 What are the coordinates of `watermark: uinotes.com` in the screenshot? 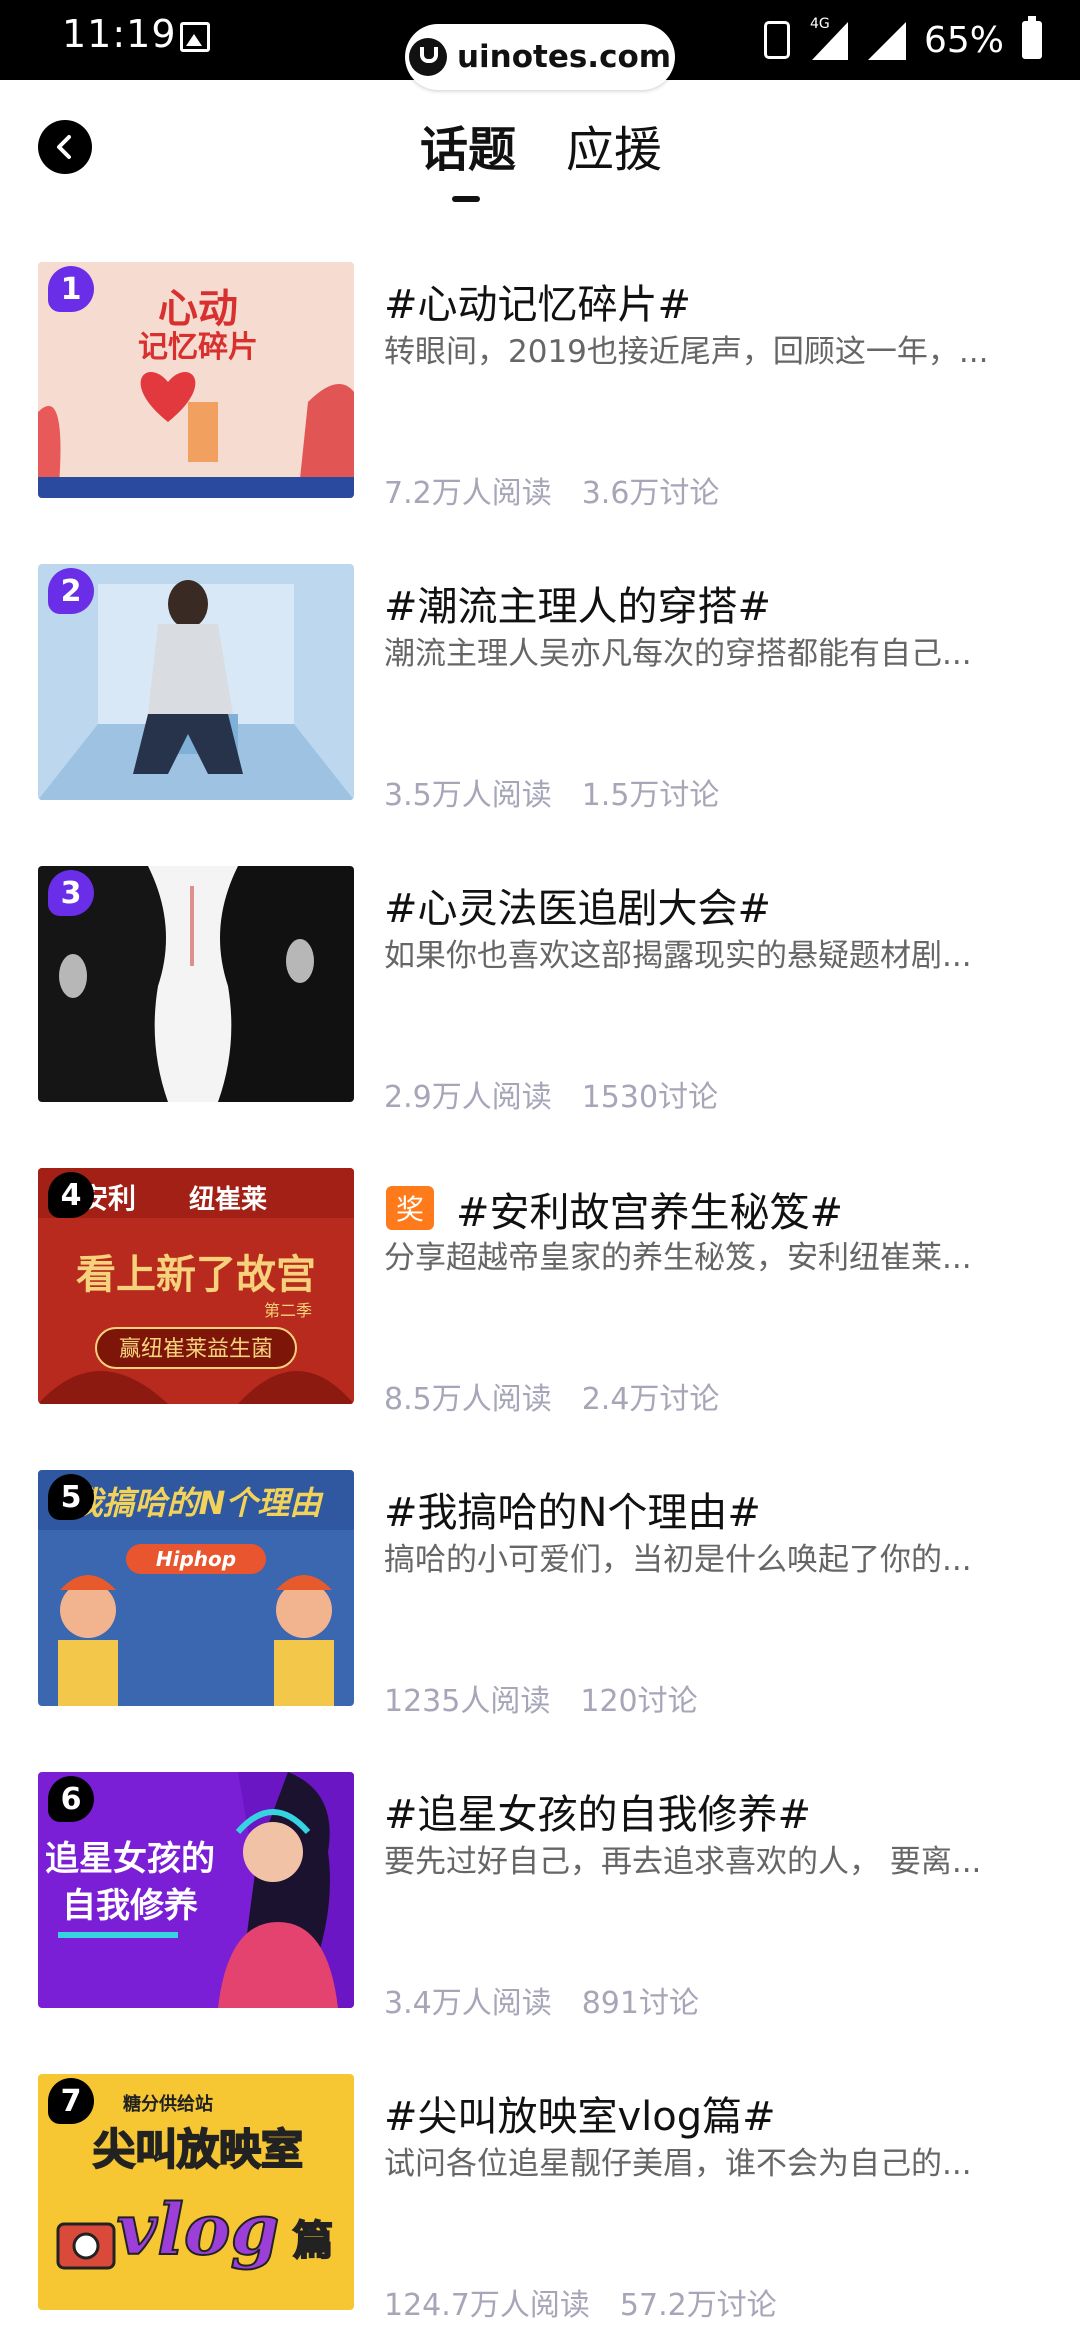 It's located at (540, 57).